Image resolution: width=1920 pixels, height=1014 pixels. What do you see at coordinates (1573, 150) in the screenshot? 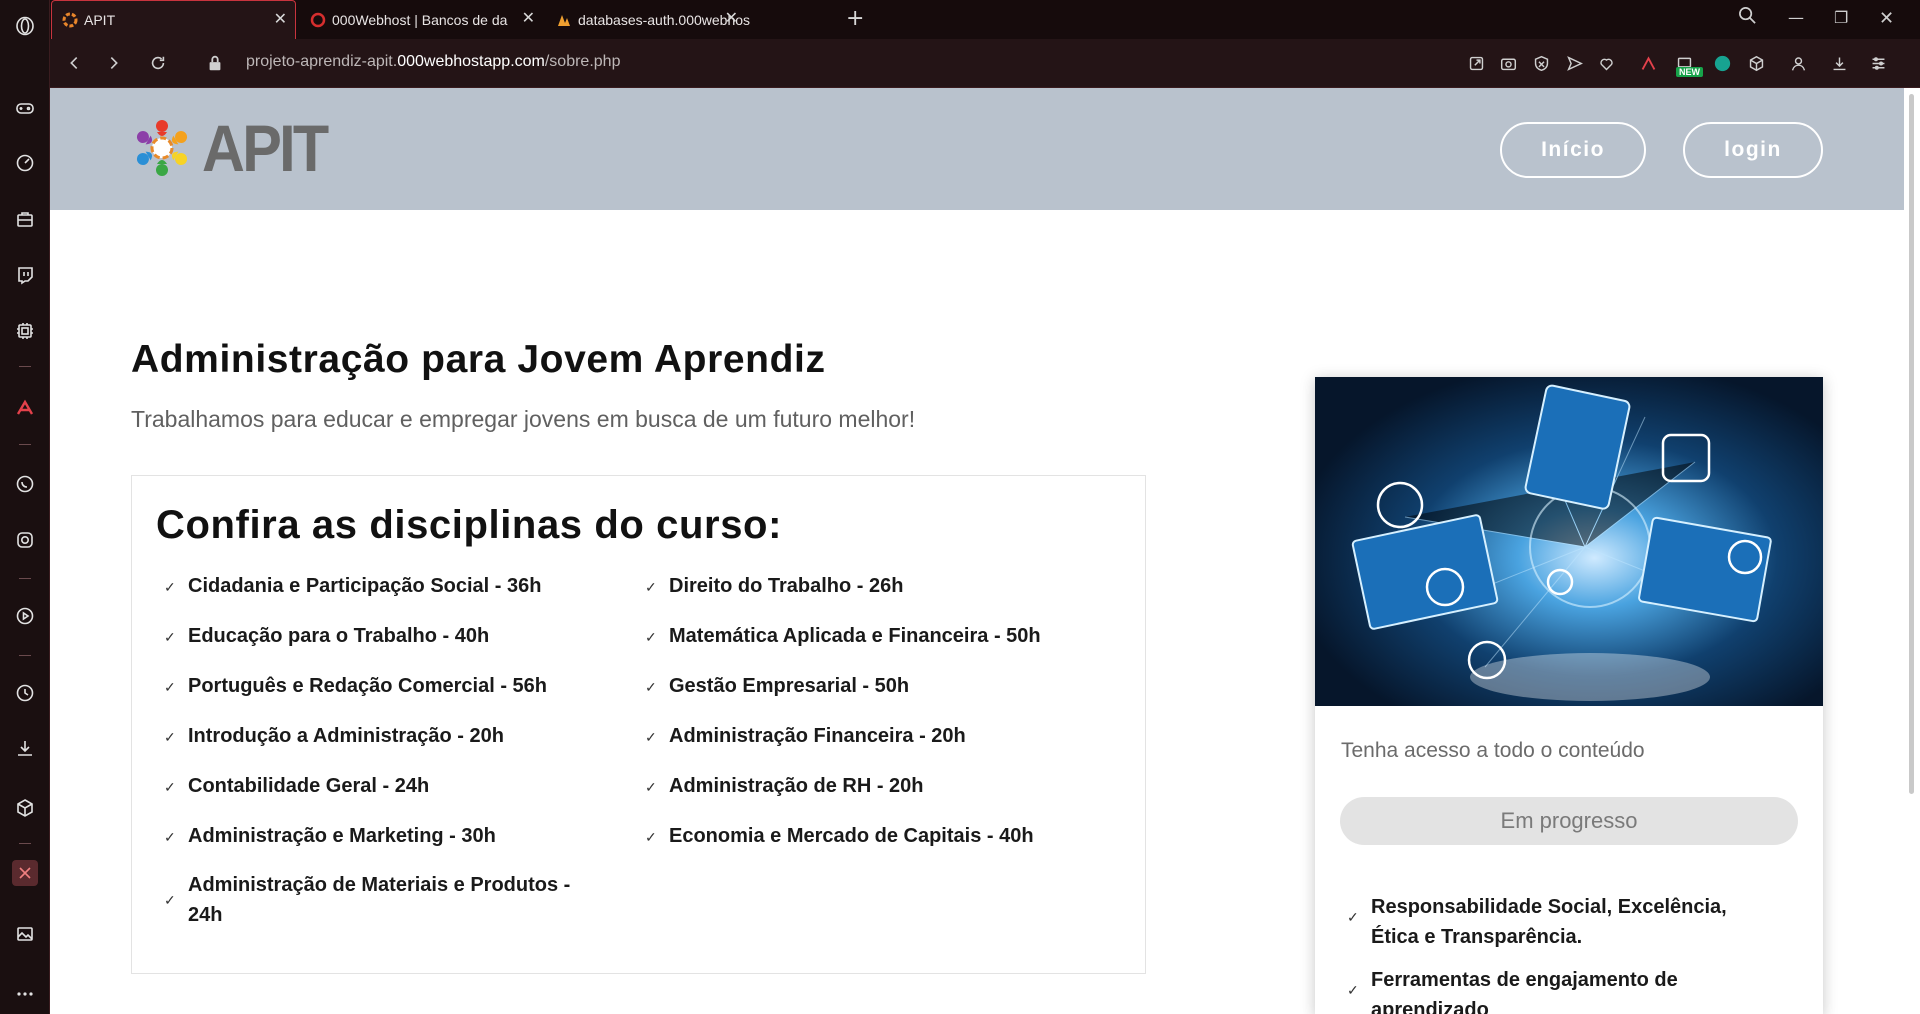
I see `inicio-button: Início` at bounding box center [1573, 150].